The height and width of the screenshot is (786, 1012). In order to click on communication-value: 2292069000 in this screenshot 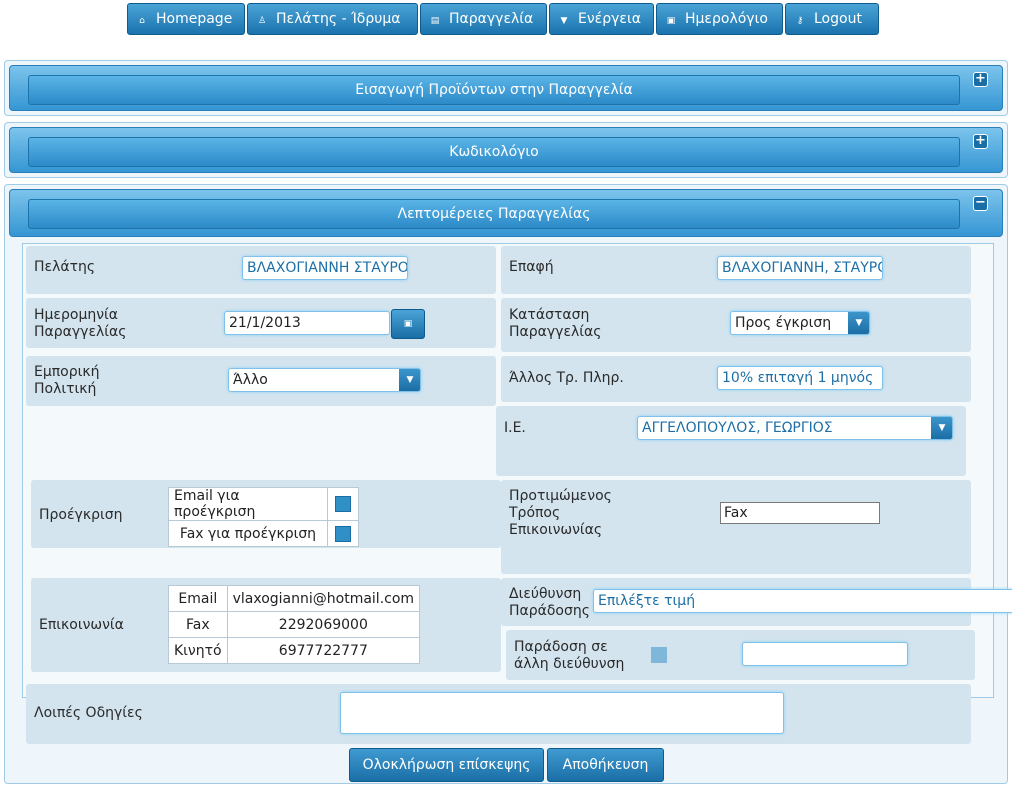, I will do `click(323, 624)`.